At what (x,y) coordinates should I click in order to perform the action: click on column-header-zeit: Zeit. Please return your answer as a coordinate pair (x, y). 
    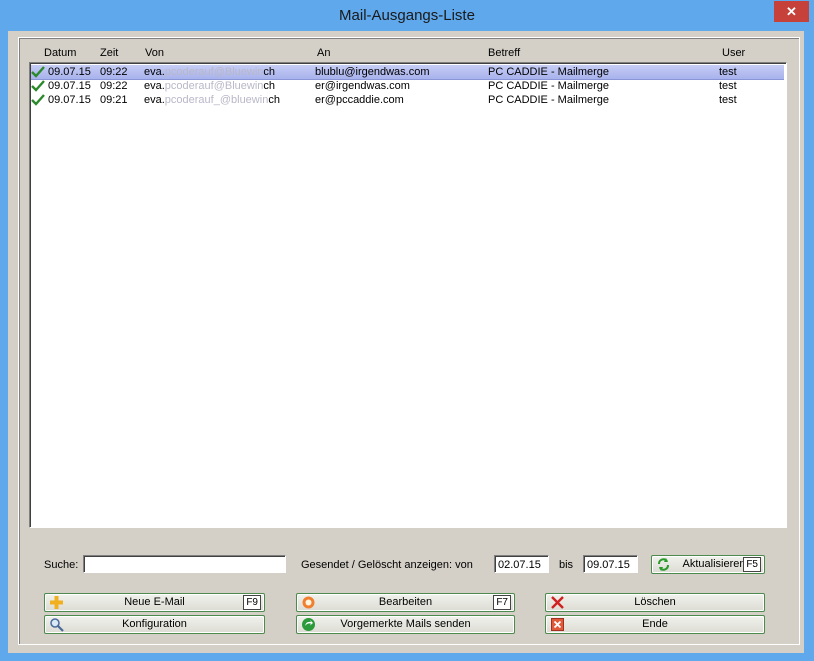
    Looking at the image, I should click on (109, 53).